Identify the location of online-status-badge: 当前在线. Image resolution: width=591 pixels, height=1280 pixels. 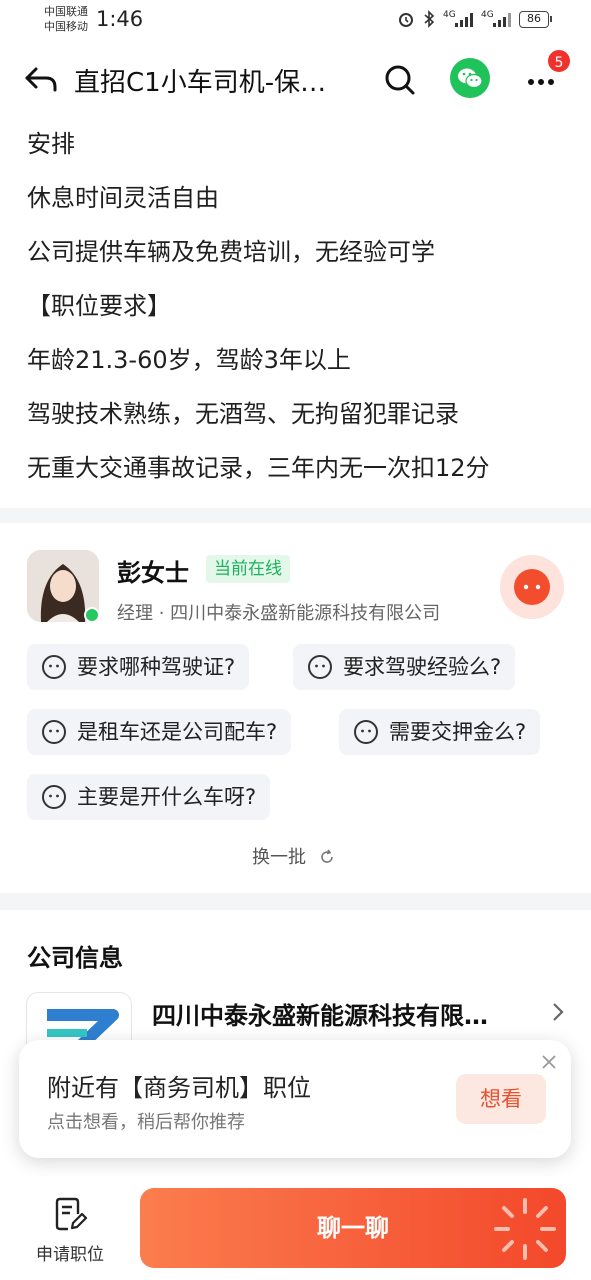
(248, 569).